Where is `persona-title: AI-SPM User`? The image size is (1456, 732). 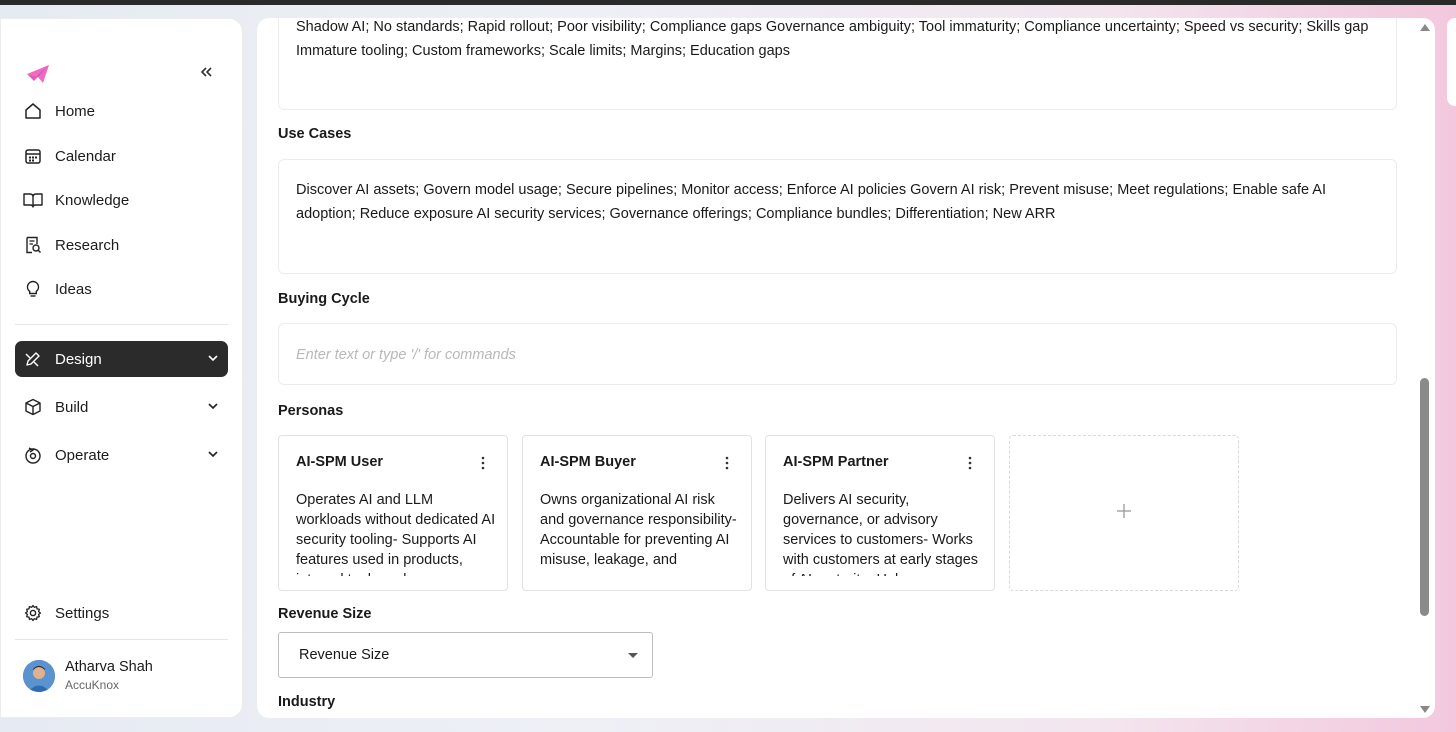 persona-title: AI-SPM User is located at coordinates (340, 462).